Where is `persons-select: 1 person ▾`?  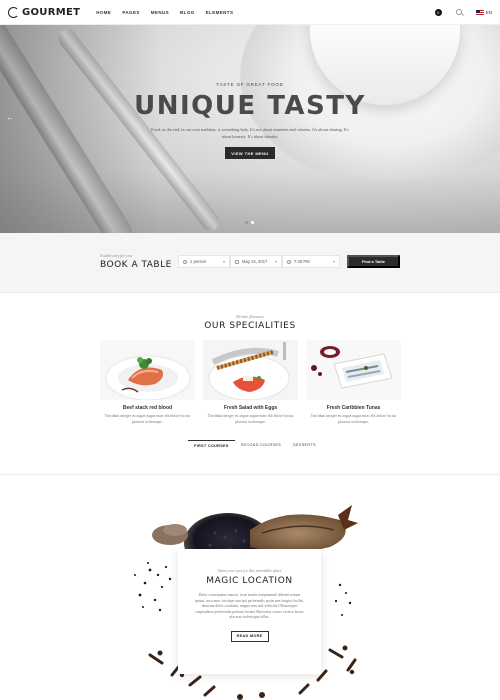
persons-select: 1 person ▾ is located at coordinates (204, 261).